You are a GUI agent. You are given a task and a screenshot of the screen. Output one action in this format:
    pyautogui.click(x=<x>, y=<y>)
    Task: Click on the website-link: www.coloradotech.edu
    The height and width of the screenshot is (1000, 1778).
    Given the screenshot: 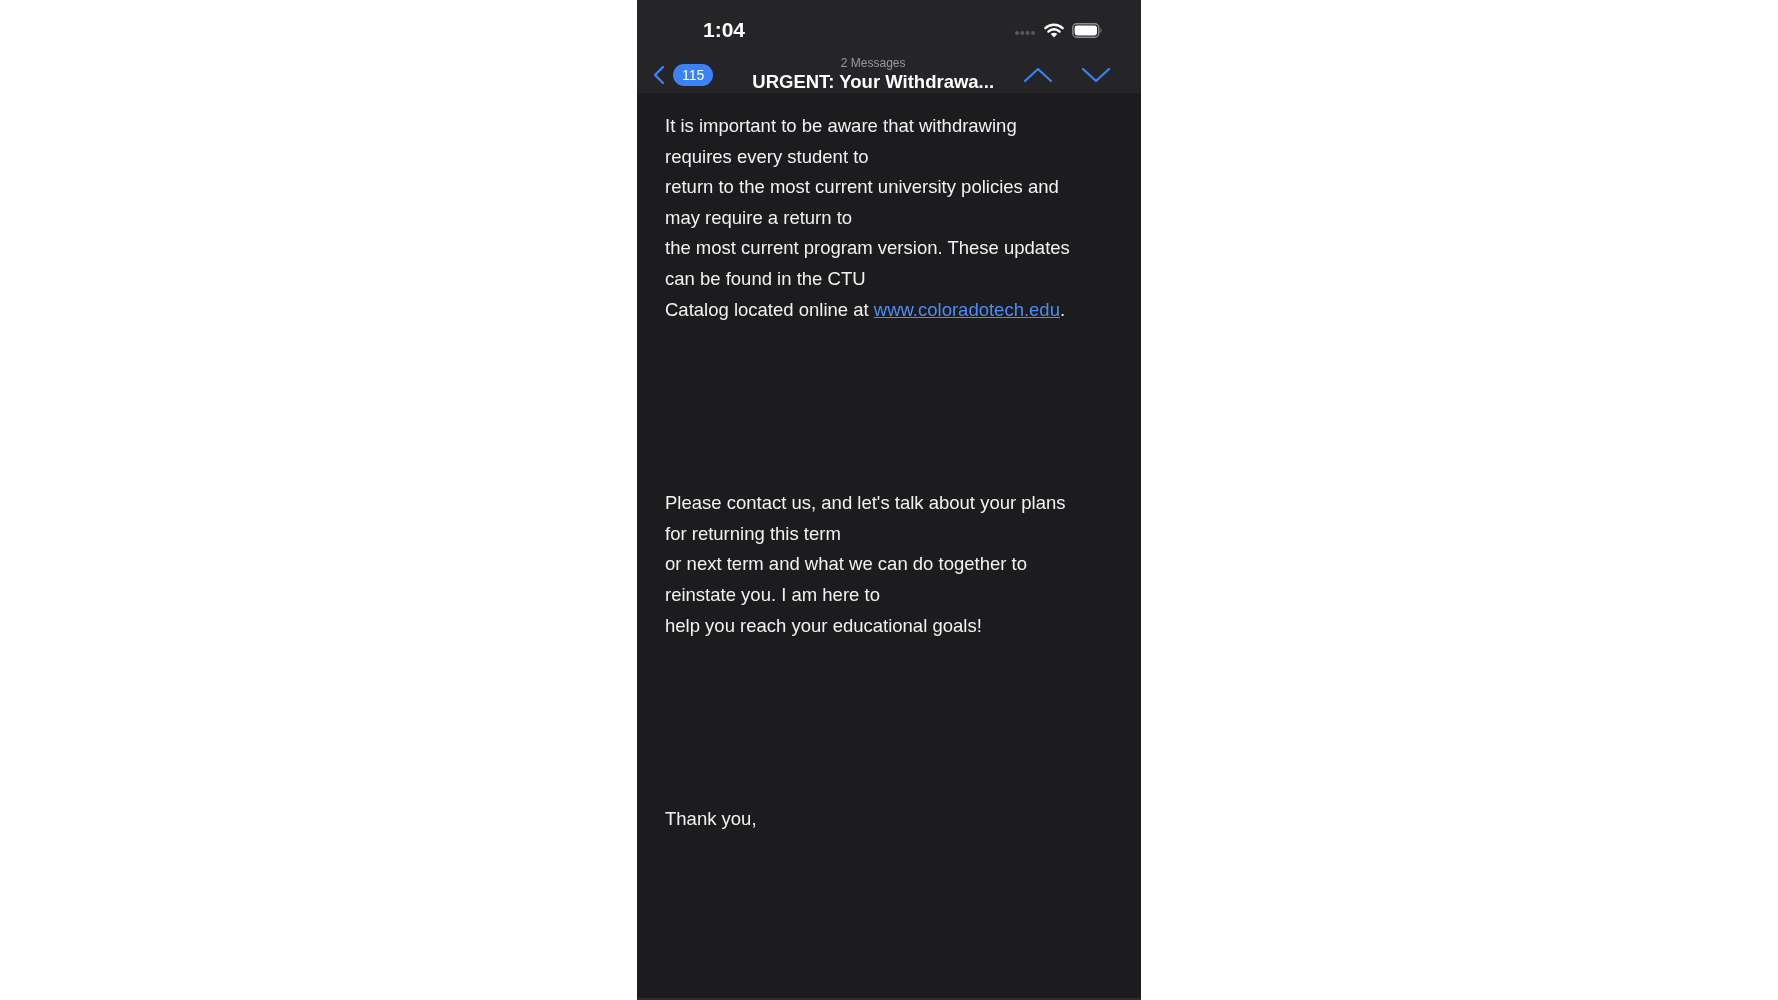 What is the action you would take?
    pyautogui.click(x=966, y=309)
    